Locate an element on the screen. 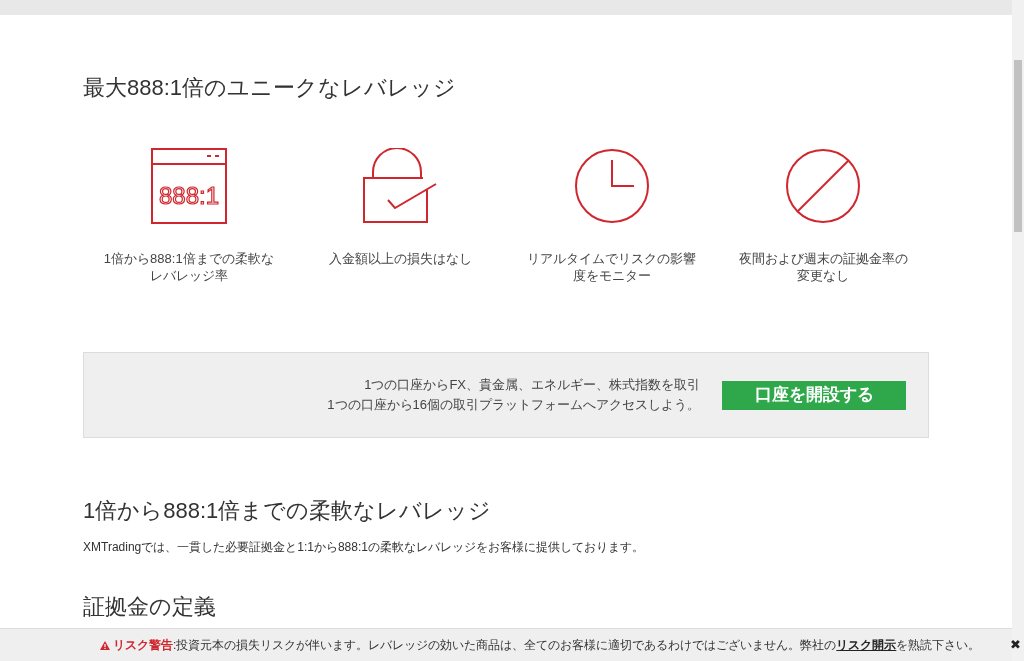  close-button: ✖ is located at coordinates (1016, 645).